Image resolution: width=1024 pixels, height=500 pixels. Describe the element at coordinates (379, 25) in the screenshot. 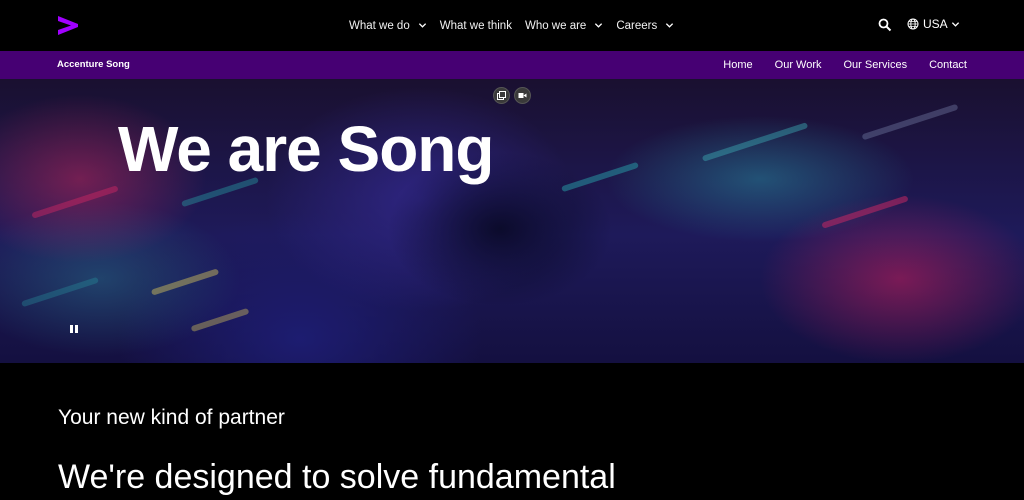

I see `menu-item-label: What we do` at that location.